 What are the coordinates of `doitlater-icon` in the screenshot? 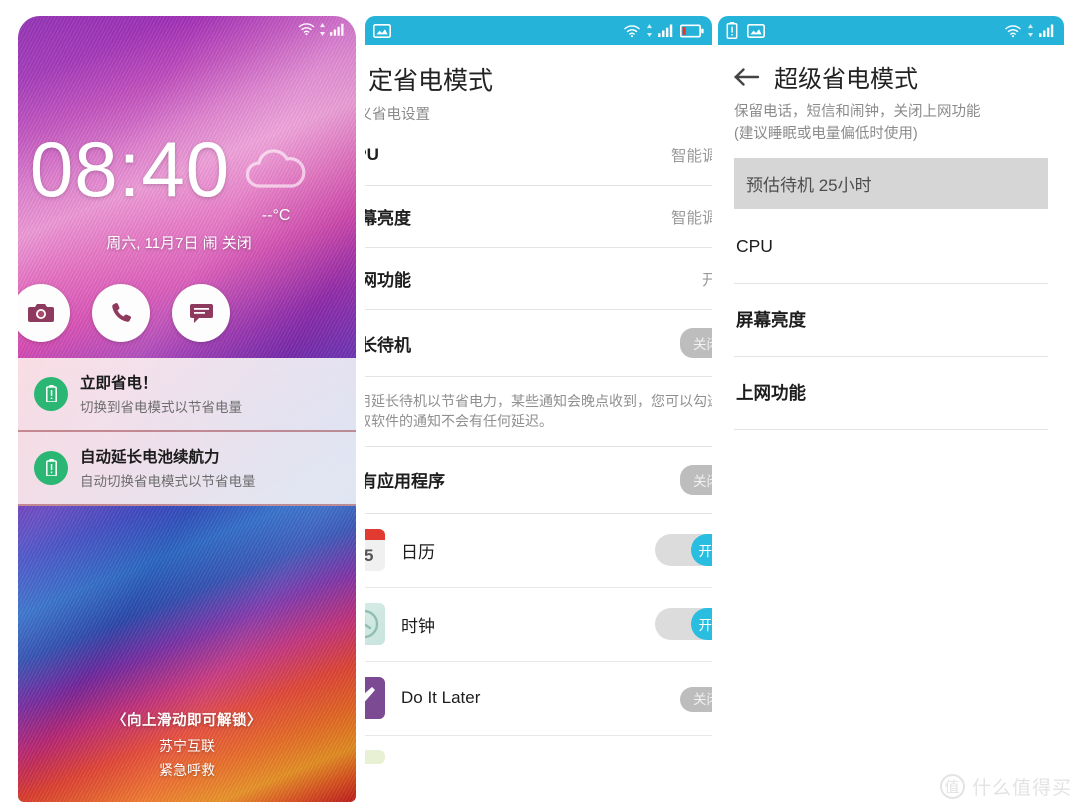 It's located at (375, 698).